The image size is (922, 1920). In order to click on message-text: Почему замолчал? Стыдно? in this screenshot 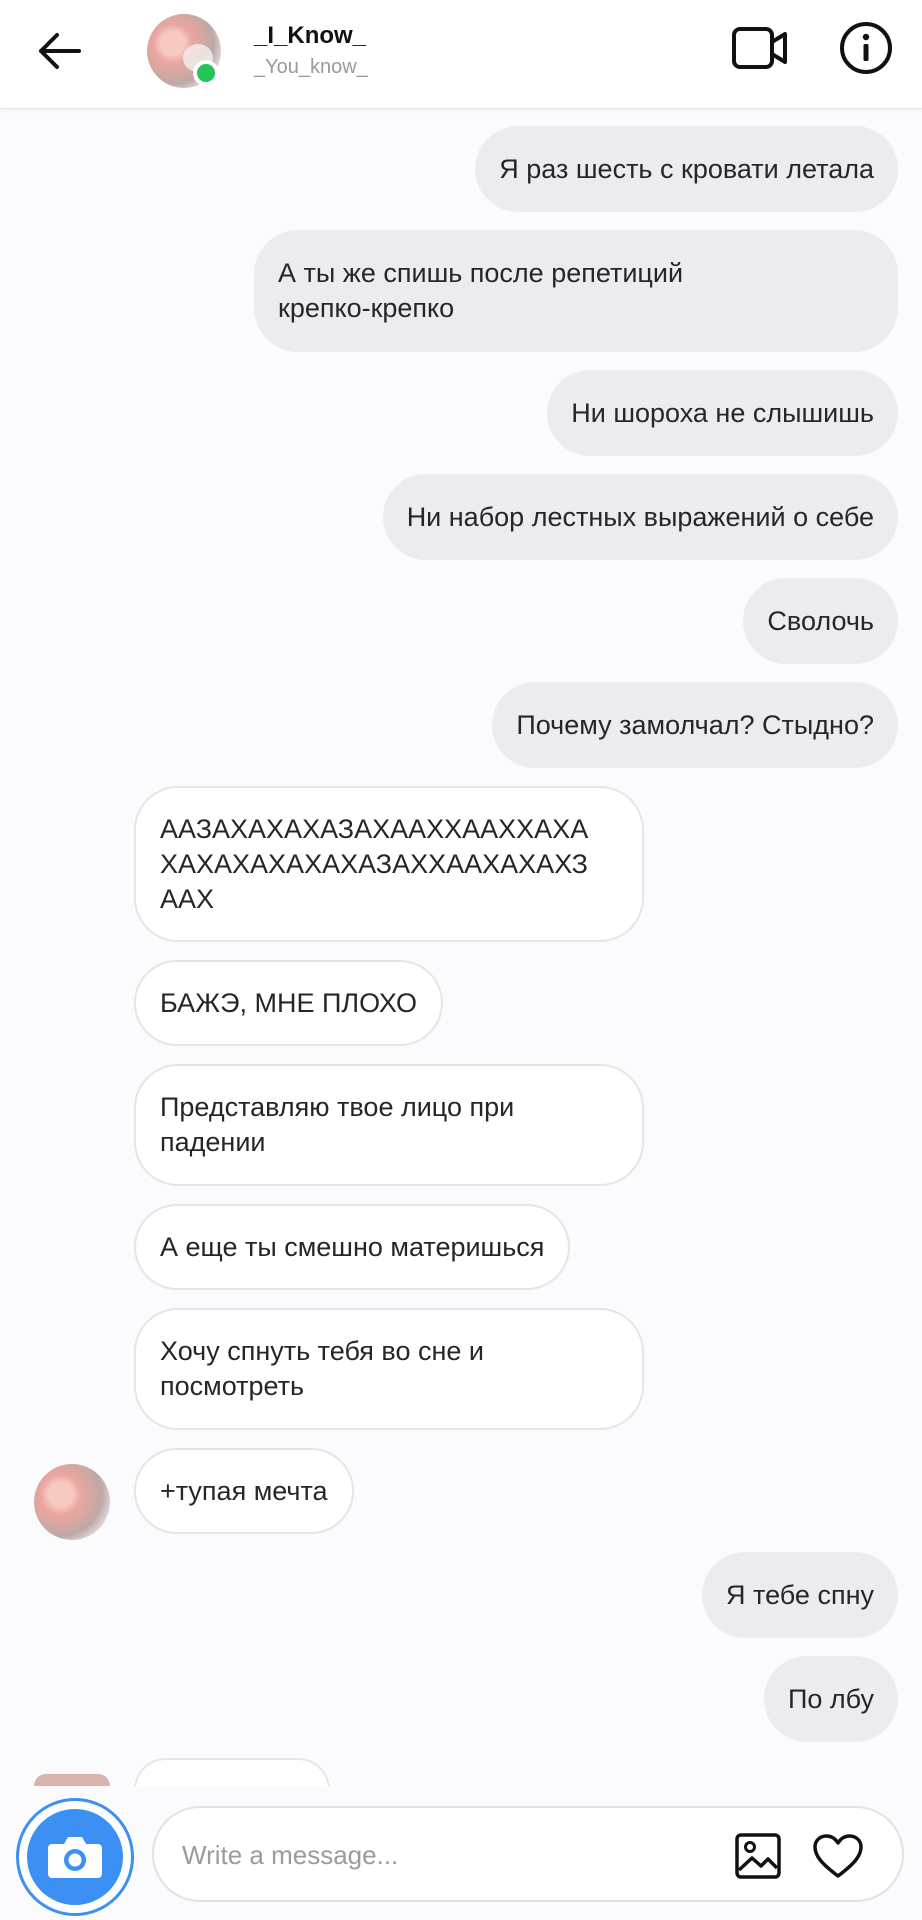, I will do `click(695, 724)`.